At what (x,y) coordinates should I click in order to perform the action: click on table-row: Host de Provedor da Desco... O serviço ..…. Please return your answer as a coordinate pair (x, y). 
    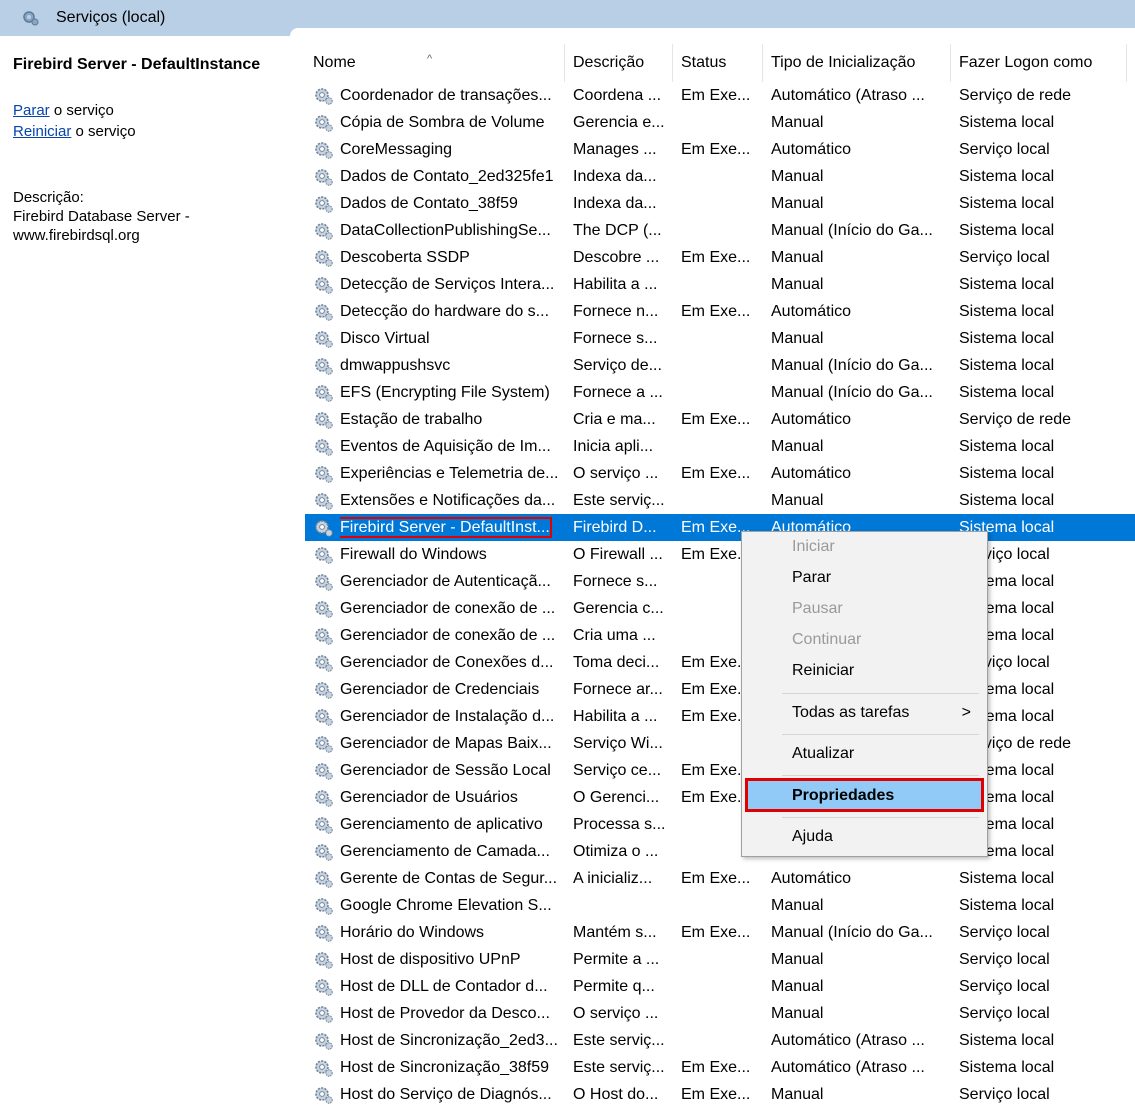
    Looking at the image, I should click on (720, 1013).